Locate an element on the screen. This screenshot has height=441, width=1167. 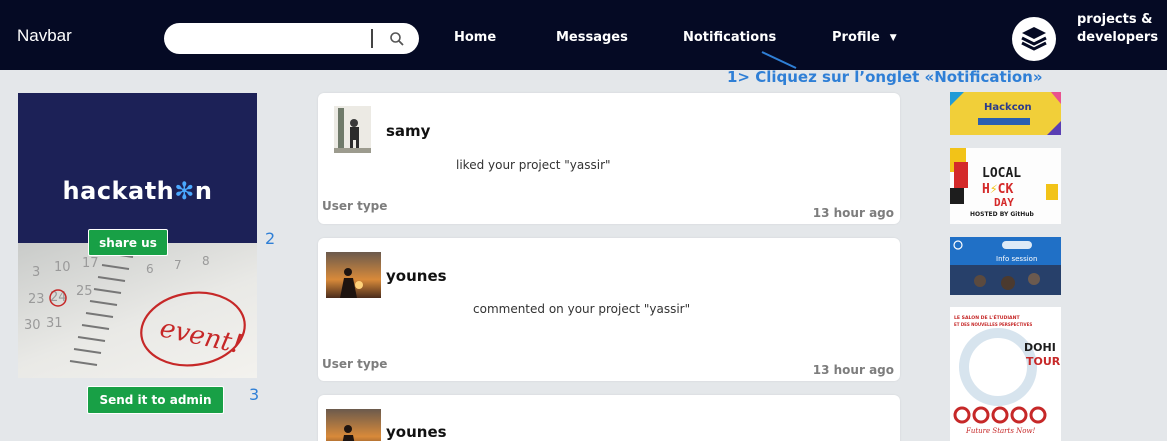
side-ad-hackcon: Hackcon is located at coordinates (1005, 113).